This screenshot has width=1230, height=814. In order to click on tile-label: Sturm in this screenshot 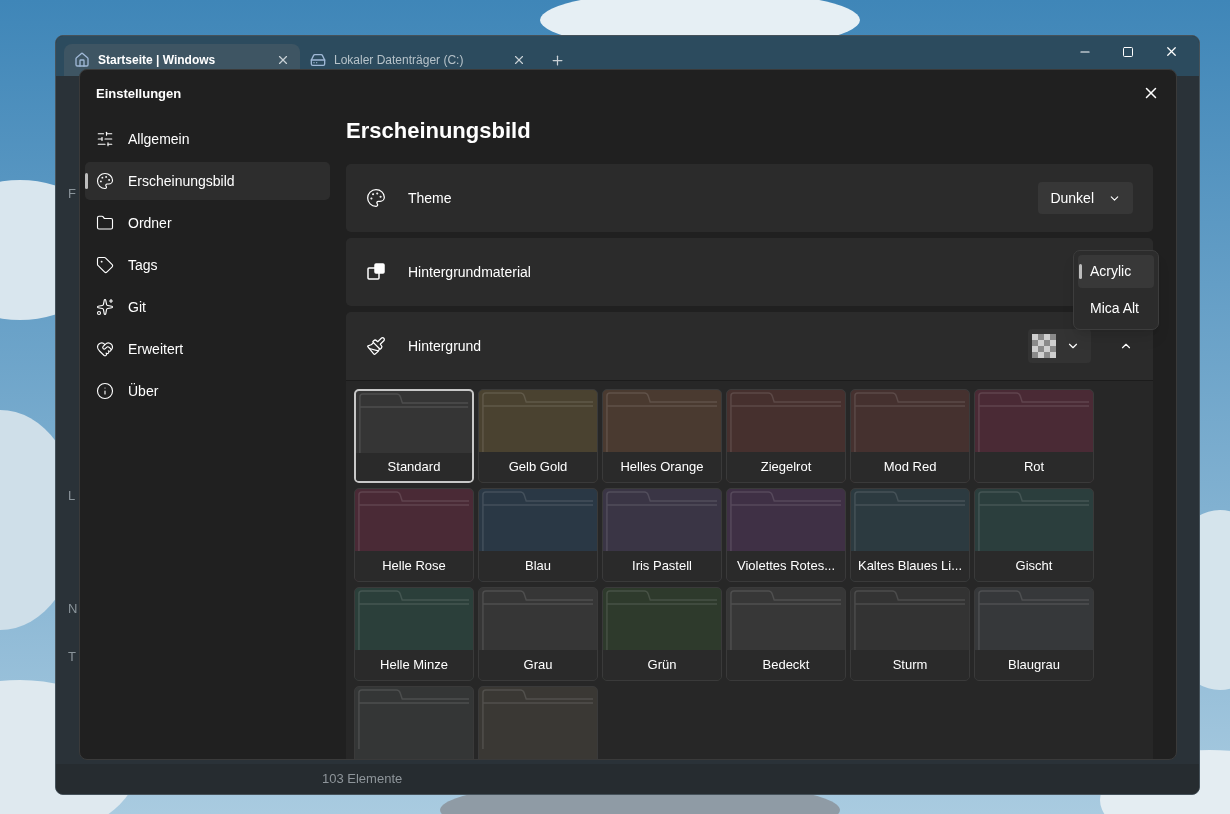, I will do `click(910, 665)`.